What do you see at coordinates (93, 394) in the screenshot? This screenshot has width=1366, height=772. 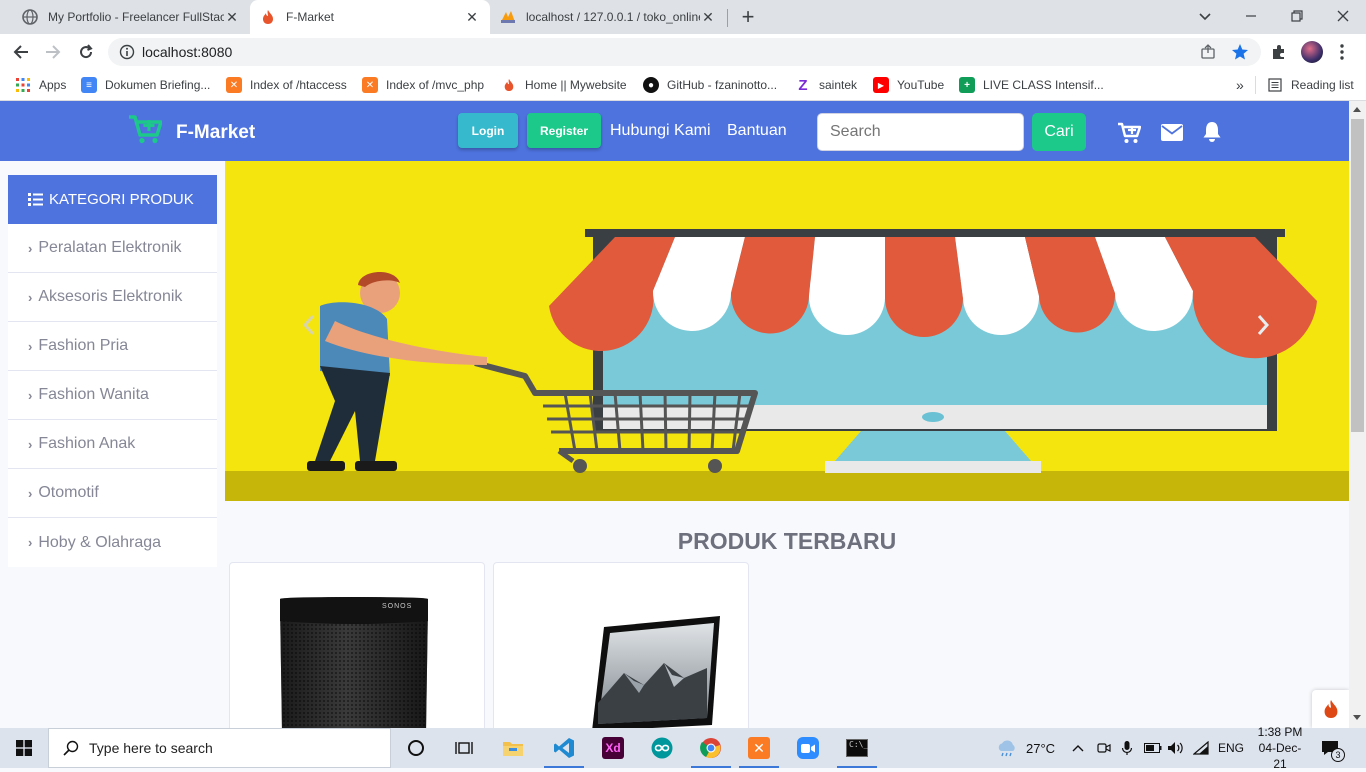 I see `category-label: Fashion Wanita` at bounding box center [93, 394].